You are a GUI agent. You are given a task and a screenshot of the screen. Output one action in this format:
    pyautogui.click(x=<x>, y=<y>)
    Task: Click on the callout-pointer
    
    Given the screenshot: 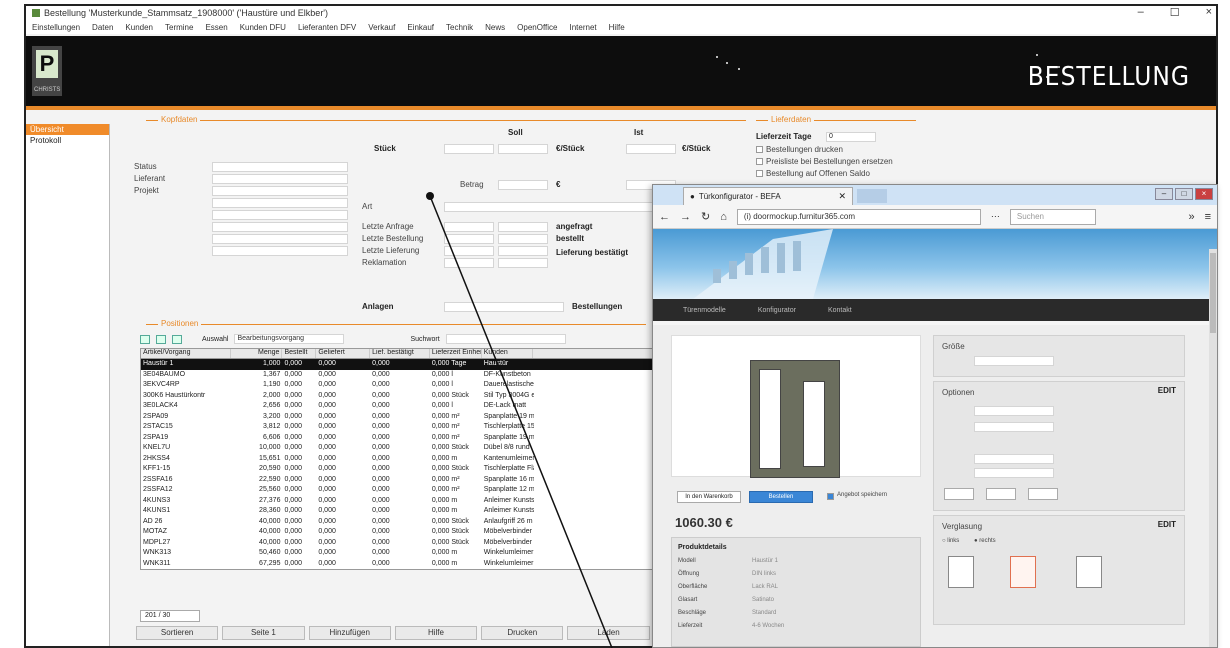 What is the action you would take?
    pyautogui.click(x=519, y=420)
    